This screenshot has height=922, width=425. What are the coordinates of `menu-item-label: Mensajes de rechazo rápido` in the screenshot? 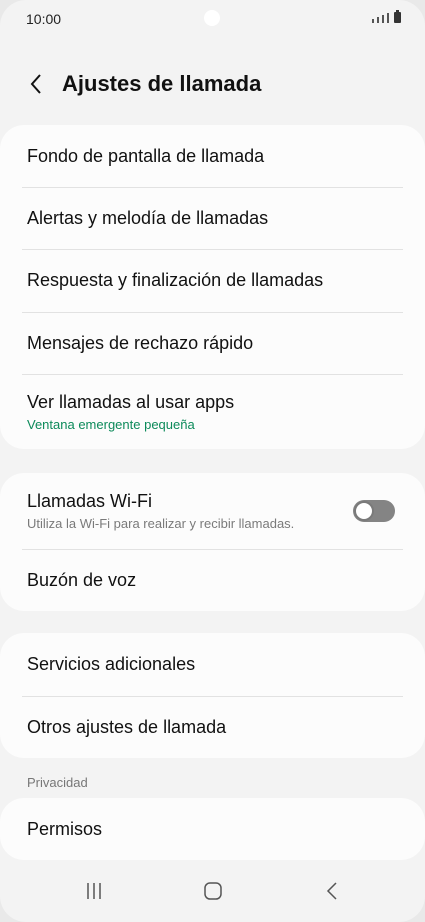 It's located at (140, 342).